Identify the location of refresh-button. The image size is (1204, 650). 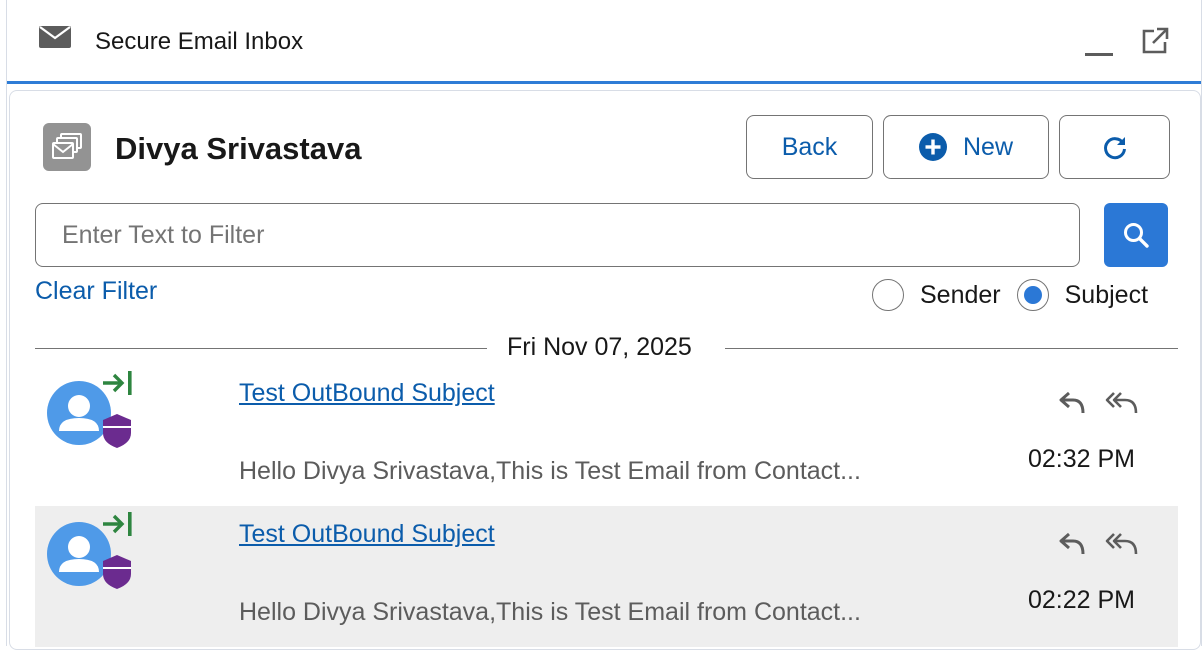
(1114, 147).